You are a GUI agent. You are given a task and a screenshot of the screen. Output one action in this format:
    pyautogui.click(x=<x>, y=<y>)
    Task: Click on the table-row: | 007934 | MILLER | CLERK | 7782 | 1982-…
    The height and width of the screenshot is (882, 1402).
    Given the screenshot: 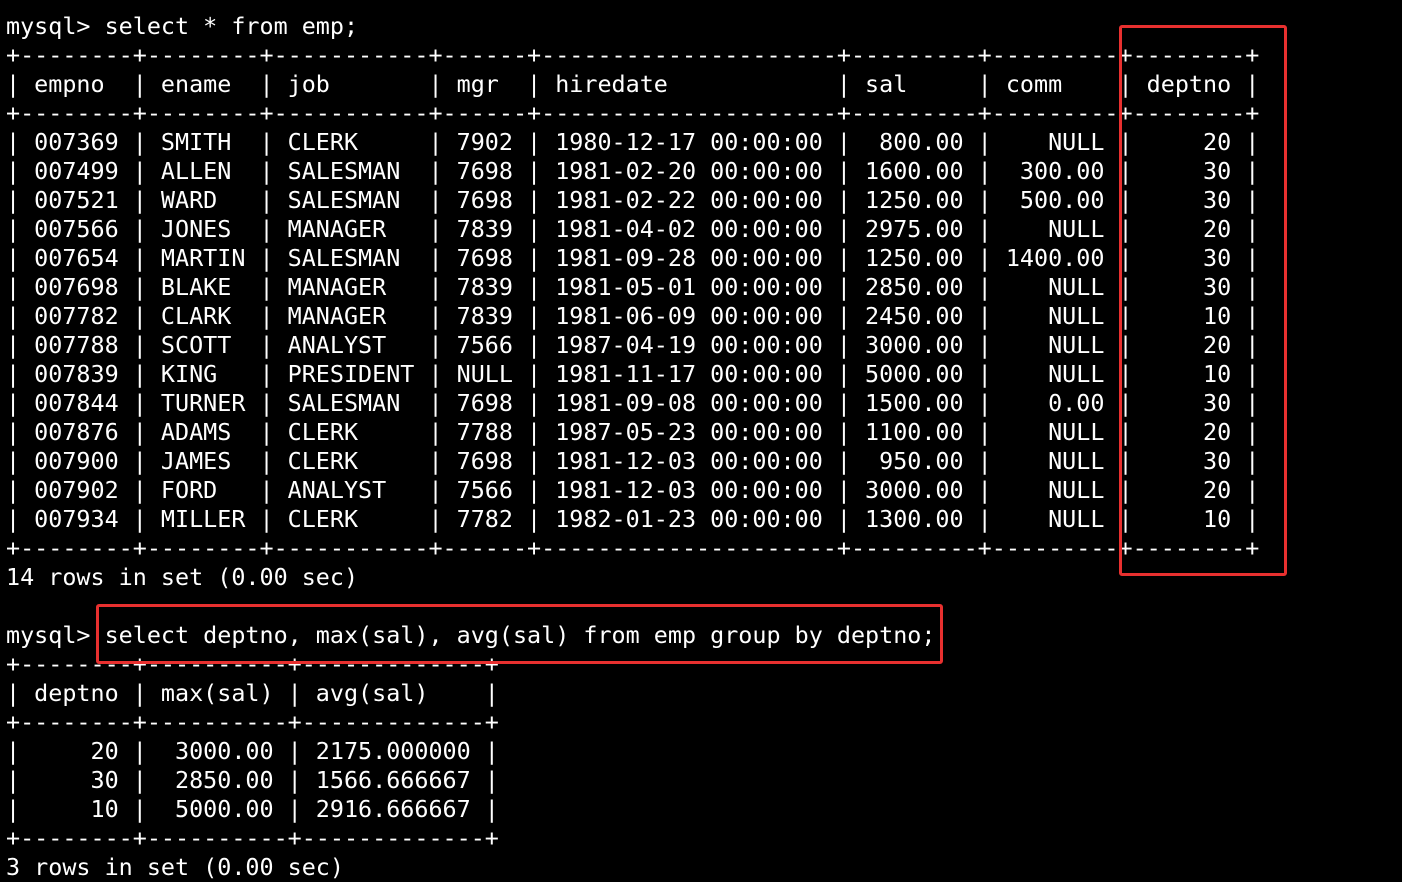 What is the action you would take?
    pyautogui.click(x=633, y=519)
    